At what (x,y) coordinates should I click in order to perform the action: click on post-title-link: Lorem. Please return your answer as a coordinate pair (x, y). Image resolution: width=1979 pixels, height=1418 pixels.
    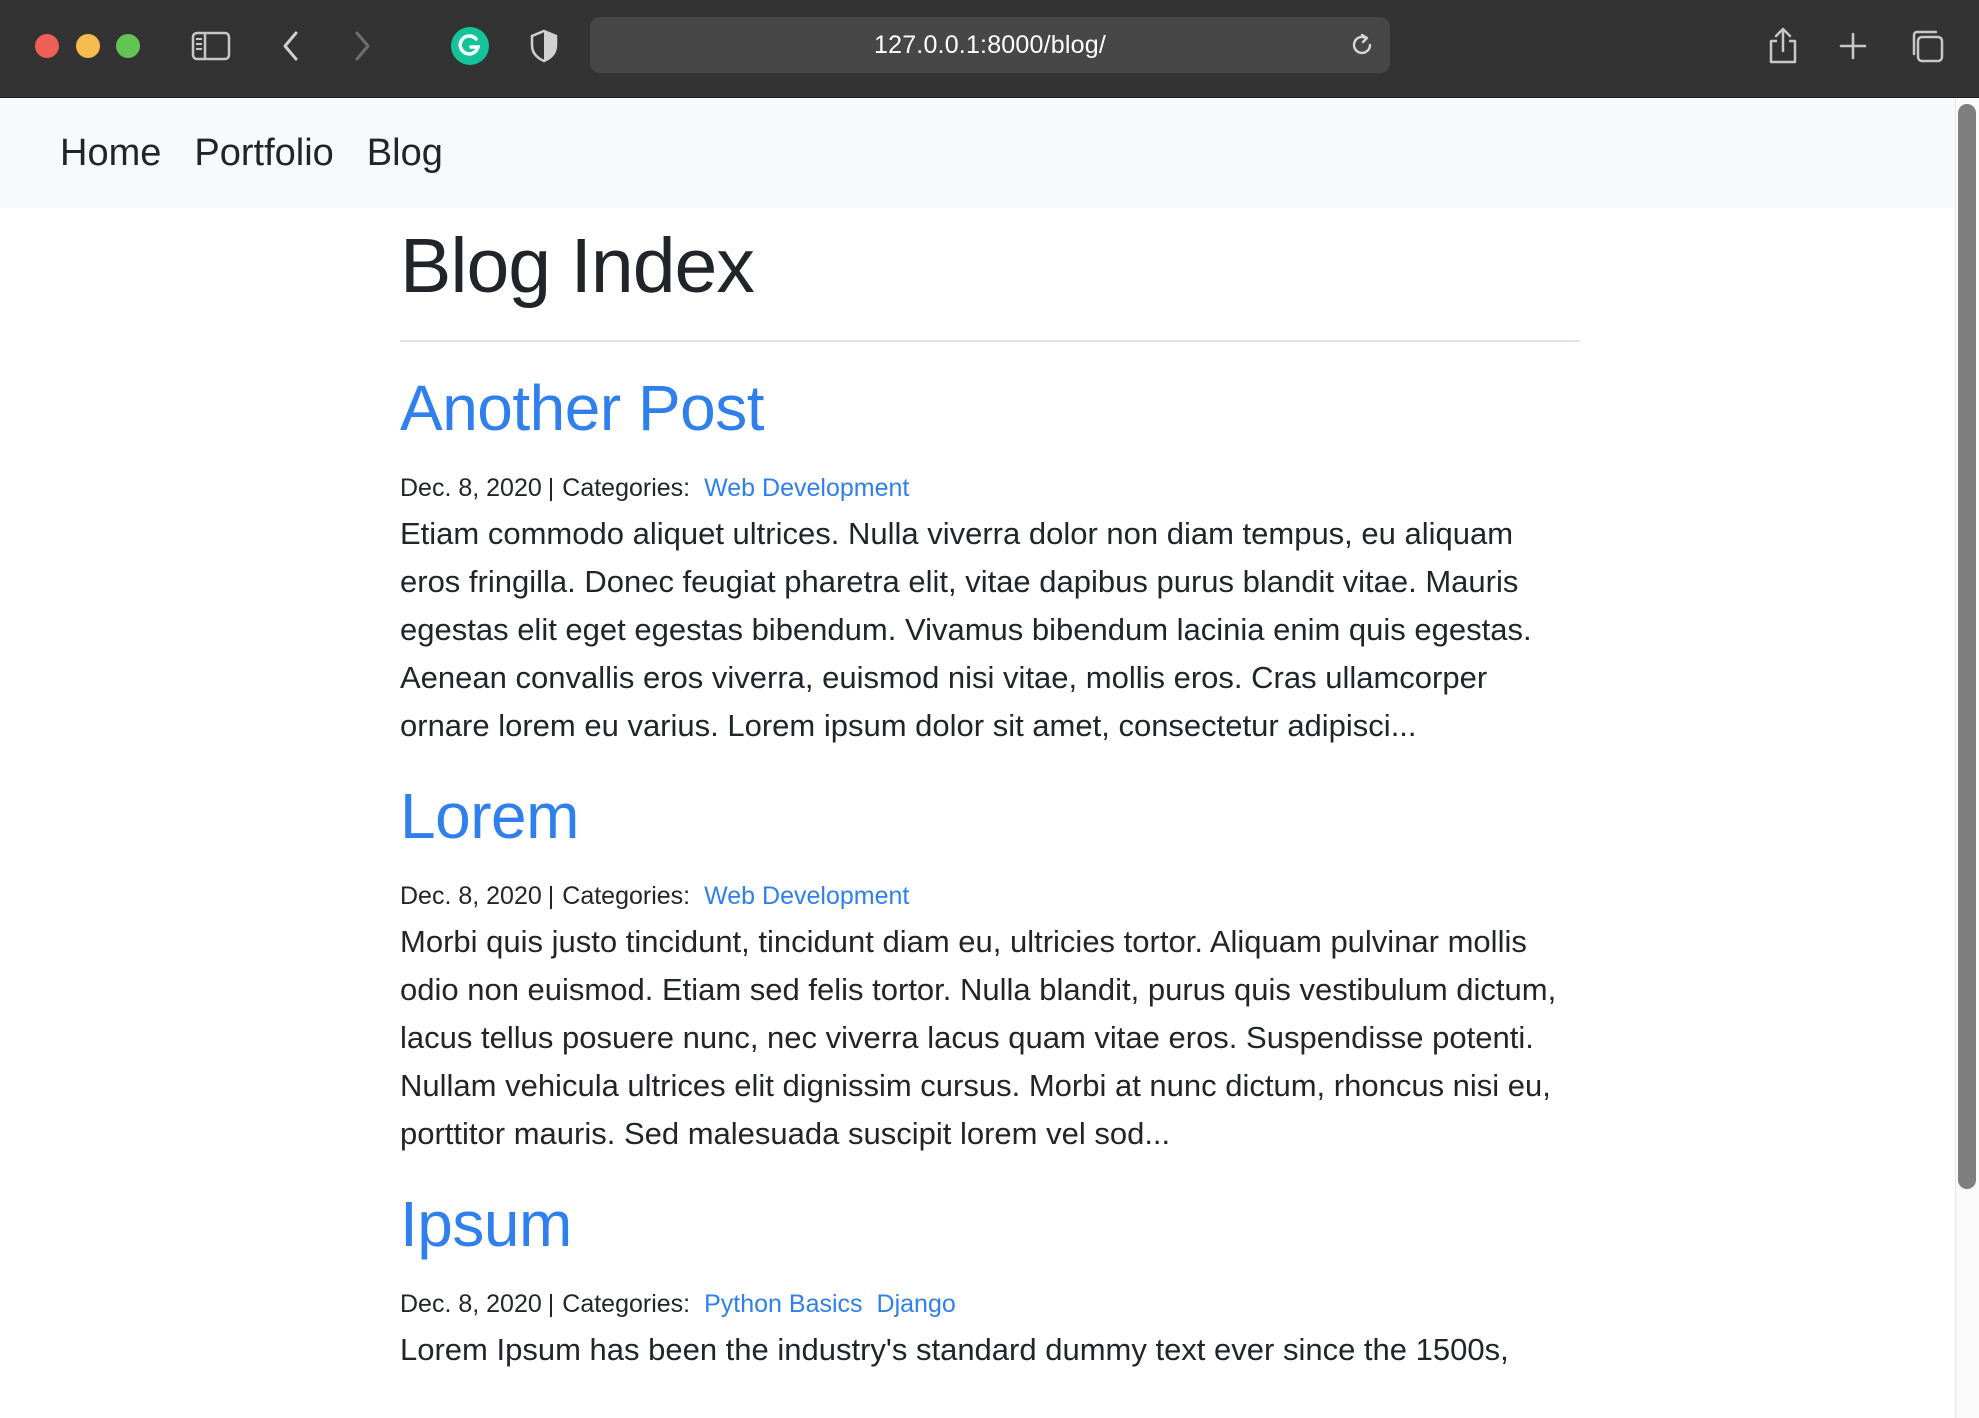
    Looking at the image, I should click on (990, 816).